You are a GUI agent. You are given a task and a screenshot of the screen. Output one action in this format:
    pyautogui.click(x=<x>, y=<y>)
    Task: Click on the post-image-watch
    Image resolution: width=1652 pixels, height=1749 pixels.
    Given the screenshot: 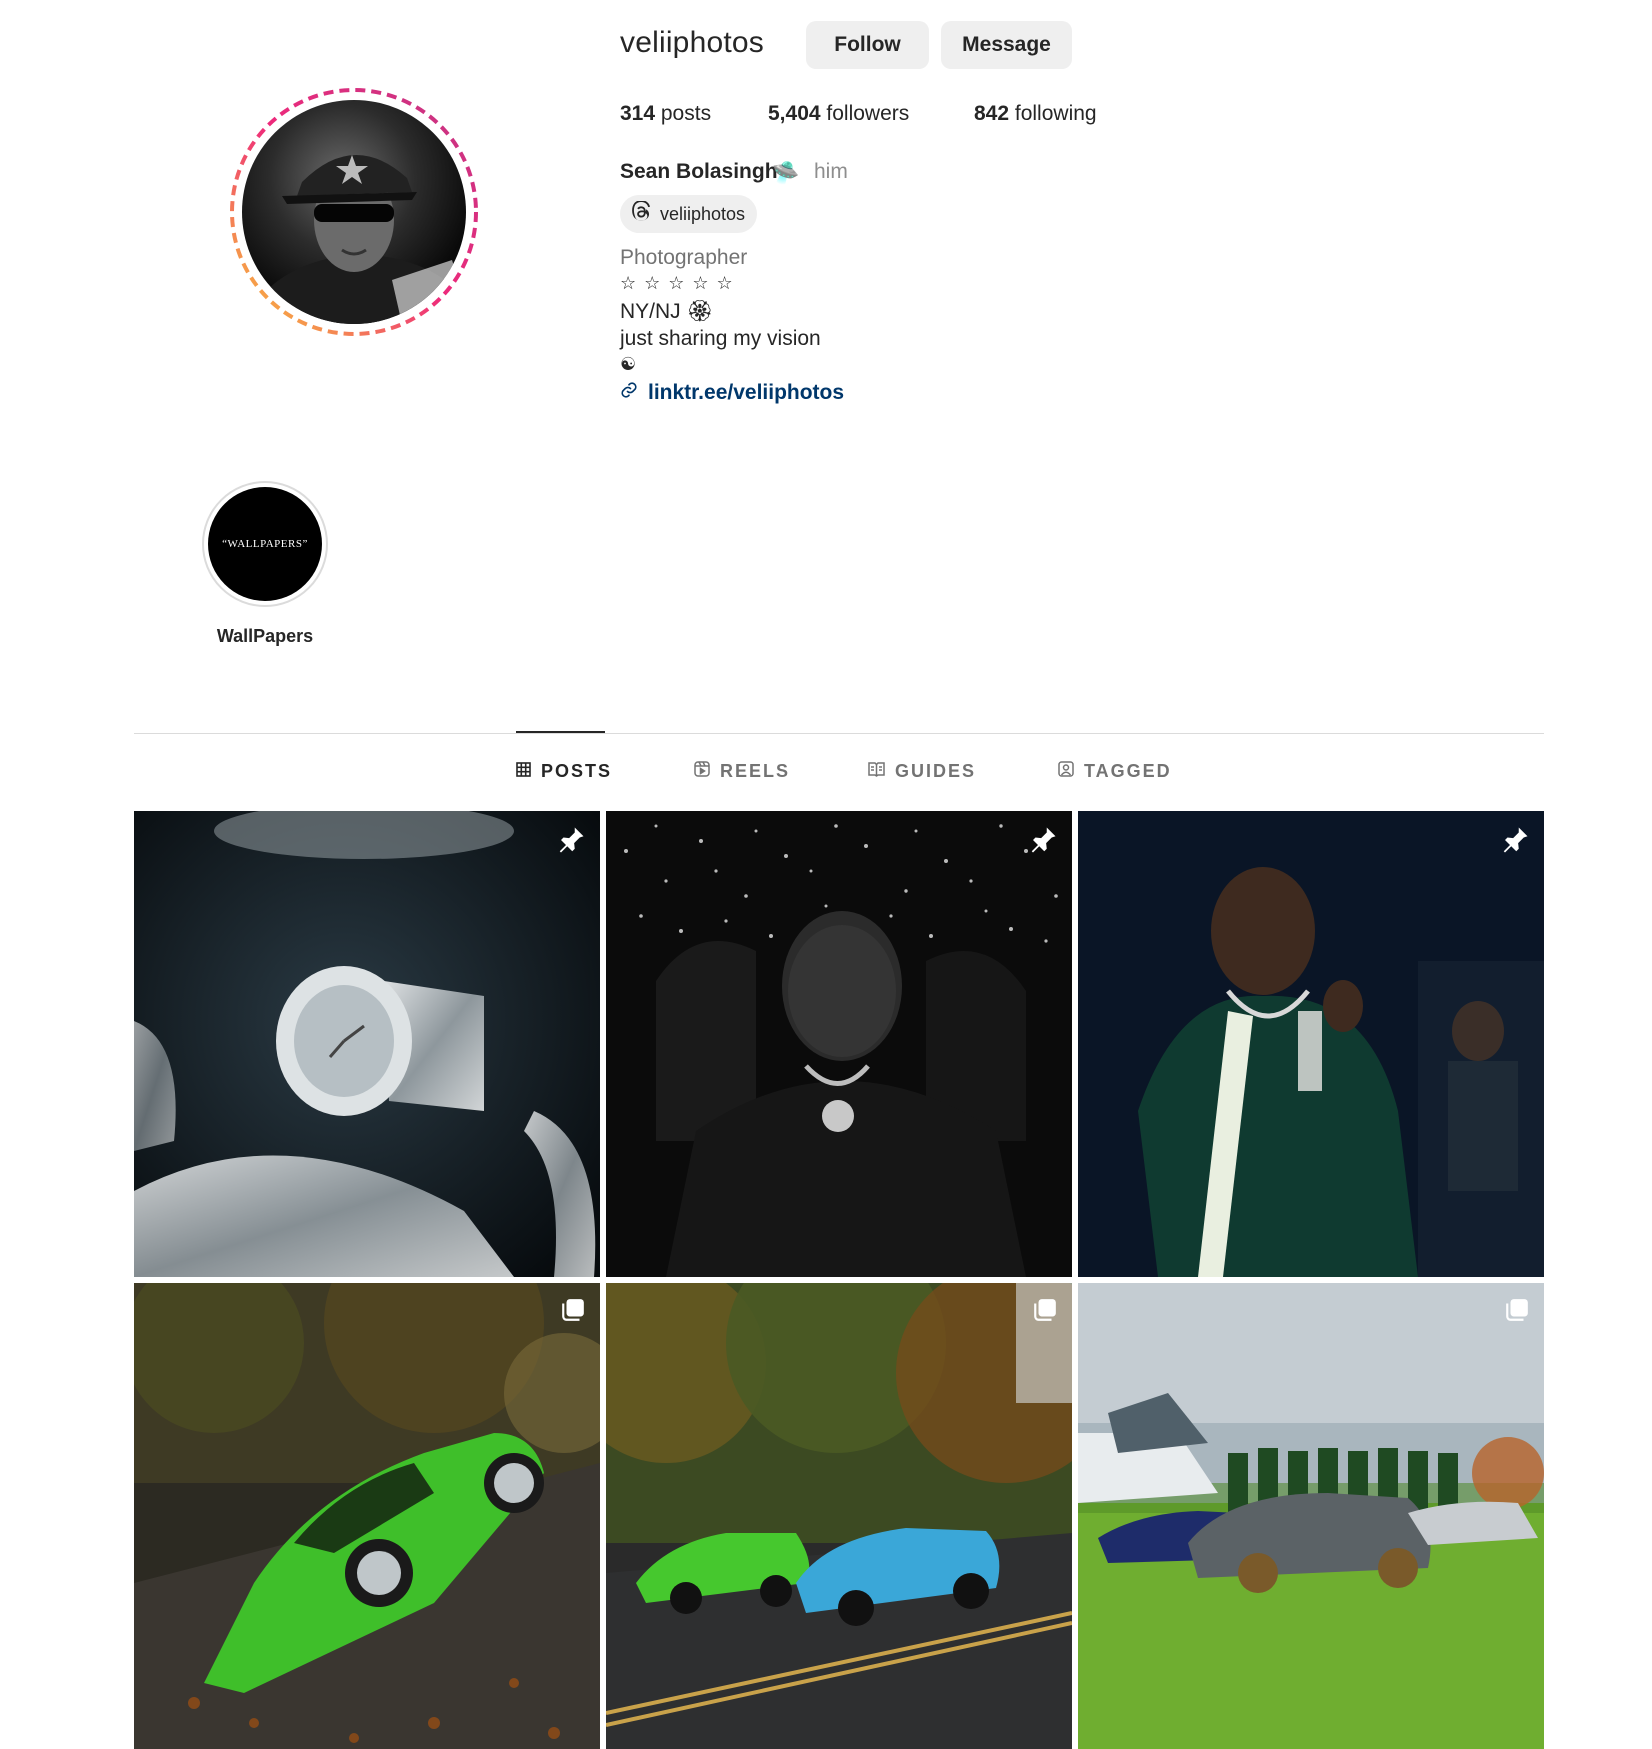 What is the action you would take?
    pyautogui.click(x=367, y=1044)
    